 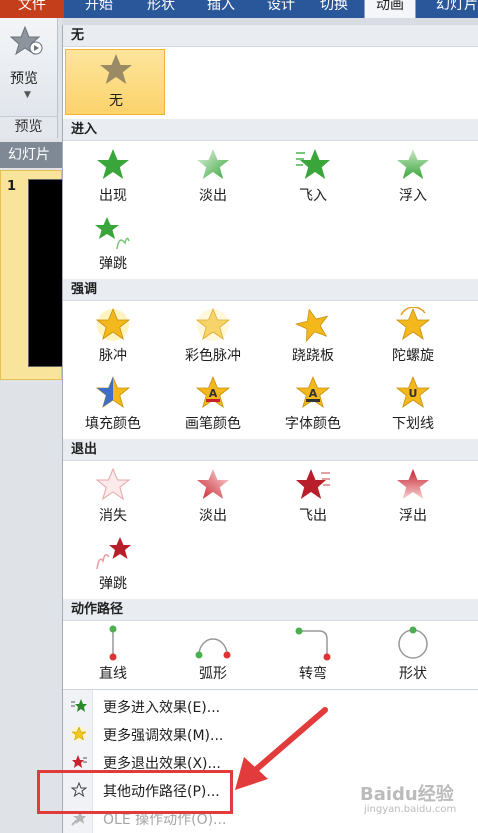 I want to click on path-turn: 转弯, so click(x=313, y=656).